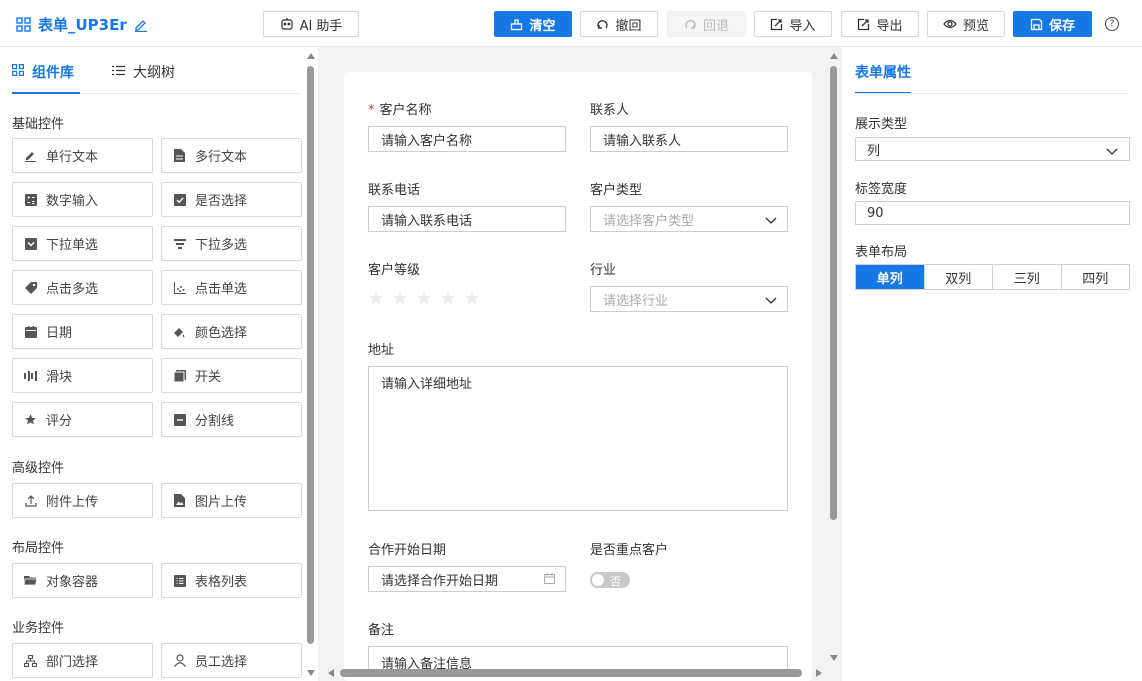 The width and height of the screenshot is (1142, 681). I want to click on scroll-right-arrow, so click(819, 673).